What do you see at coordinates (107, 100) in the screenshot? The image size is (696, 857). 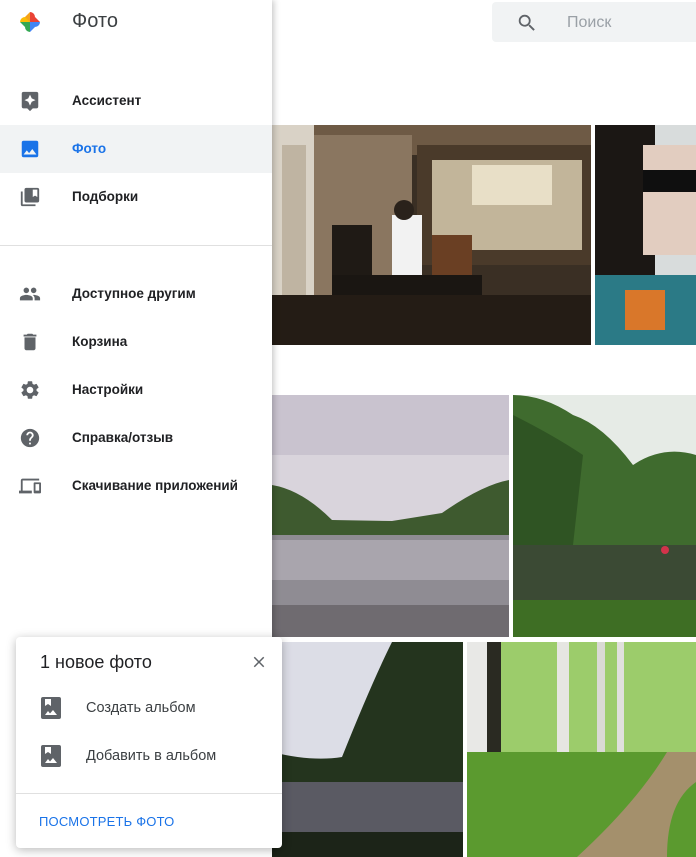 I see `nav-item-label: Ассистент` at bounding box center [107, 100].